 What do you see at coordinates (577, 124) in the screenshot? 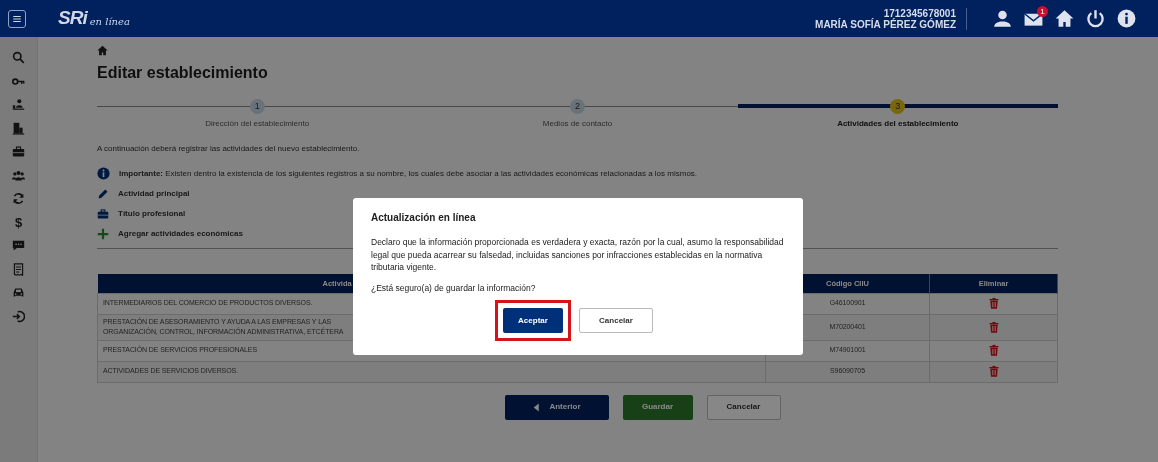
I see `step-label: Medios de contacto` at bounding box center [577, 124].